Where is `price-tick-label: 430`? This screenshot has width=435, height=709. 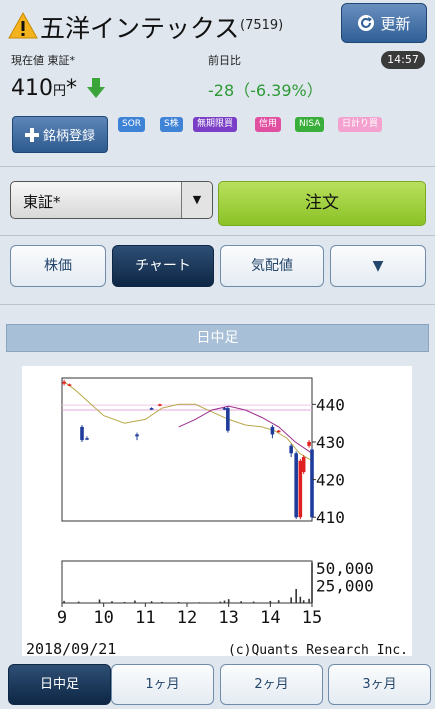
price-tick-label: 430 is located at coordinates (330, 442).